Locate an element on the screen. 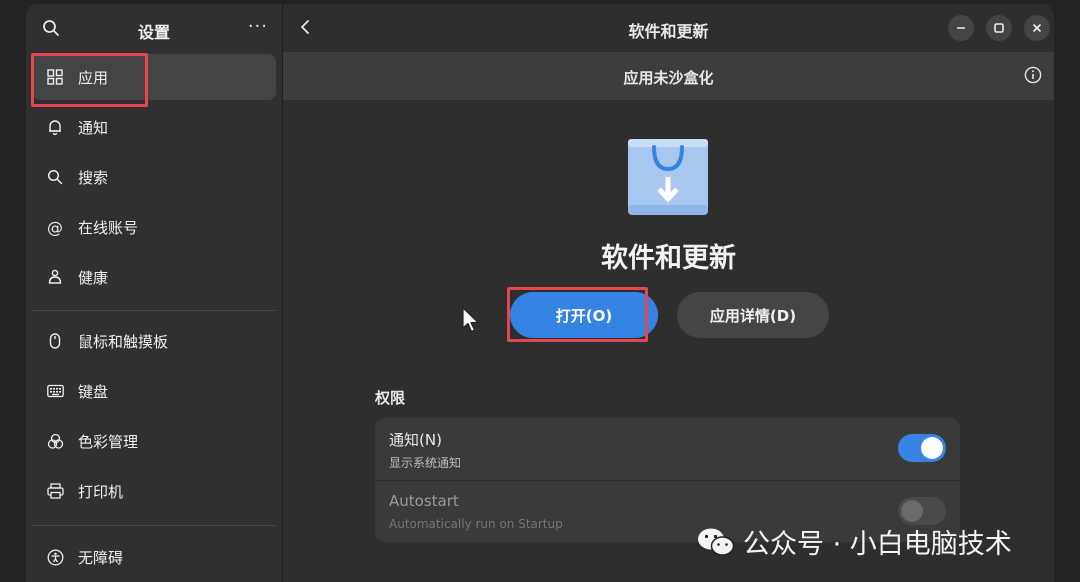 The height and width of the screenshot is (582, 1080). wellbeing-icon is located at coordinates (55, 277).